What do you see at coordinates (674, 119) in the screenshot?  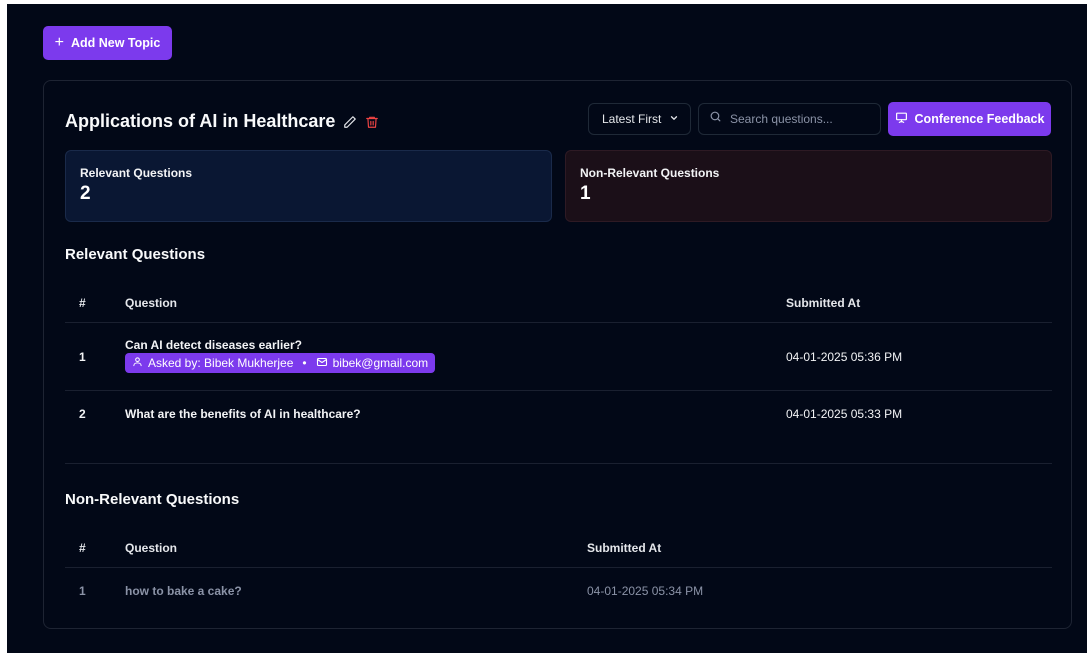 I see `chevron-down-icon` at bounding box center [674, 119].